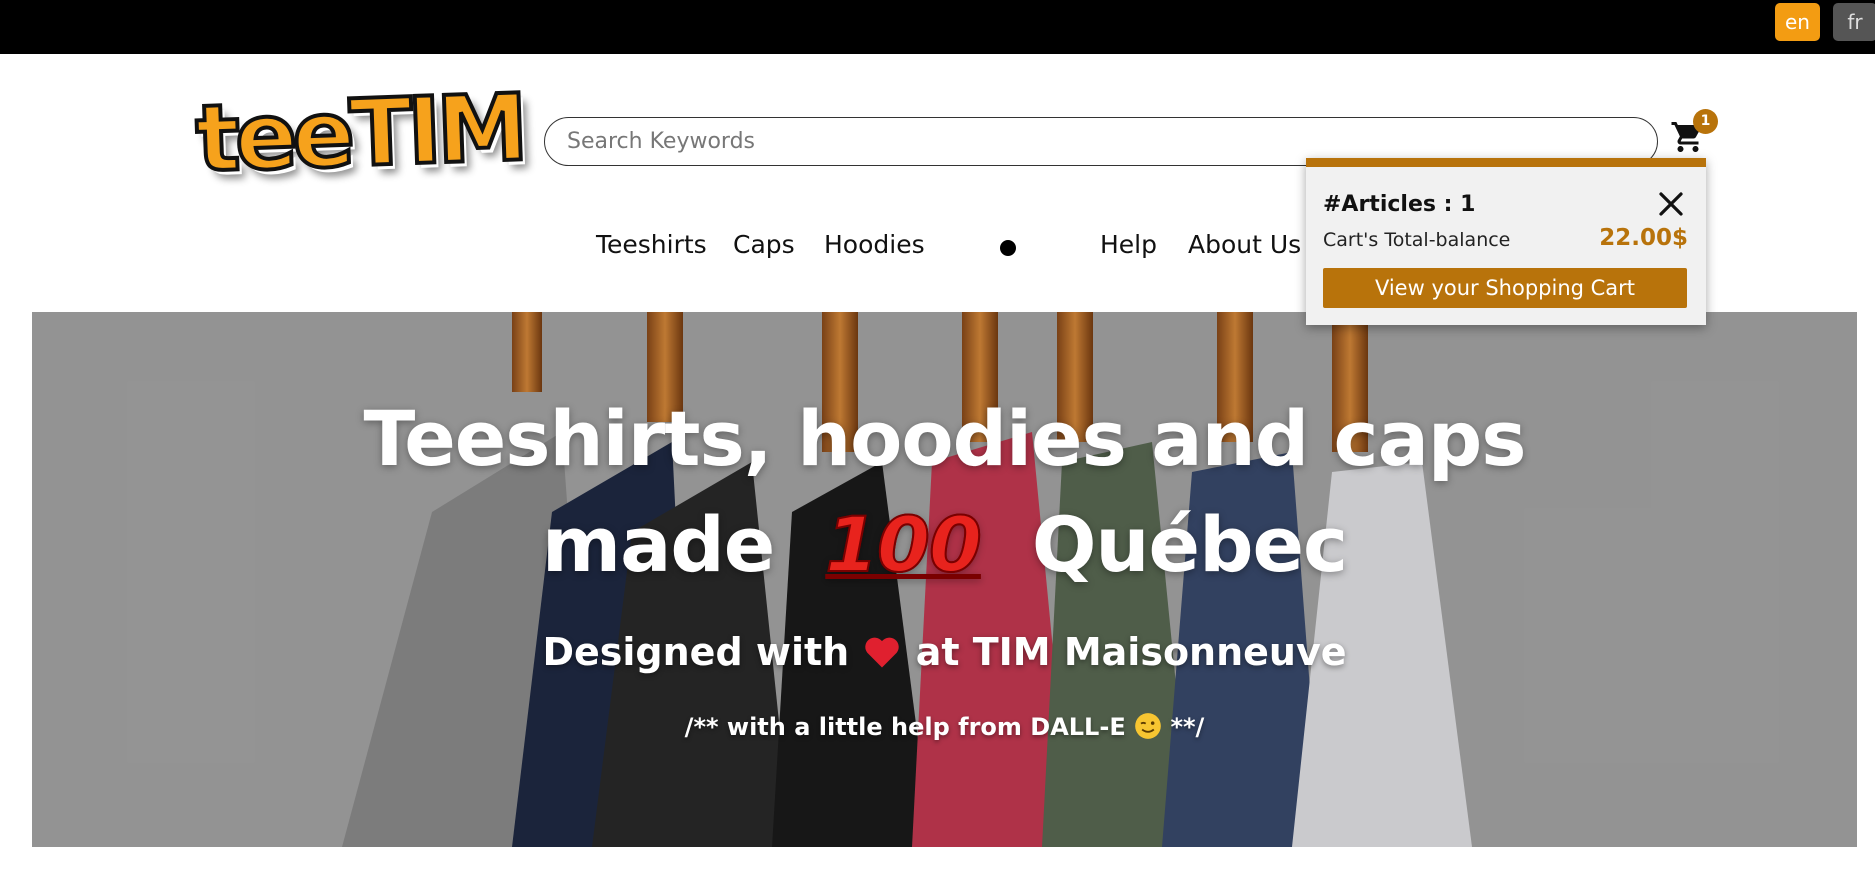 The width and height of the screenshot is (1875, 872). Describe the element at coordinates (937, 27) in the screenshot. I see `language-bar: en fr` at that location.